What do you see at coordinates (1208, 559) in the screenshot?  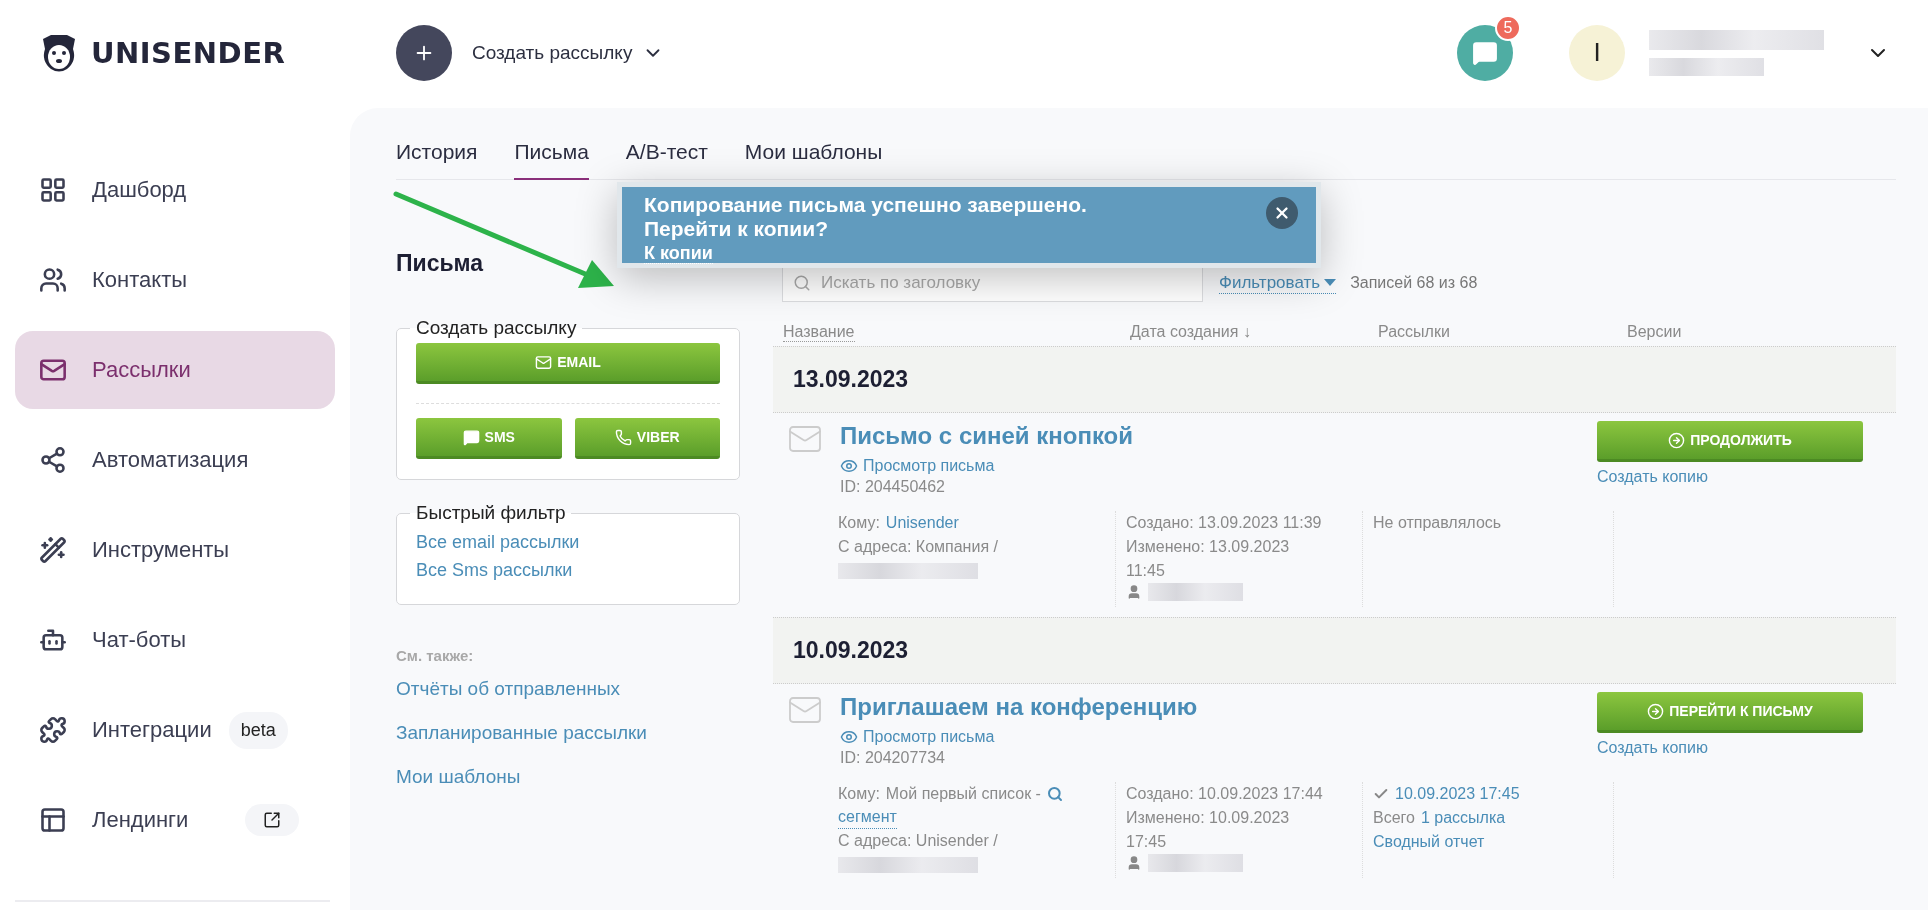 I see `modified-date: Изменено: 13.09.2023 11:45` at bounding box center [1208, 559].